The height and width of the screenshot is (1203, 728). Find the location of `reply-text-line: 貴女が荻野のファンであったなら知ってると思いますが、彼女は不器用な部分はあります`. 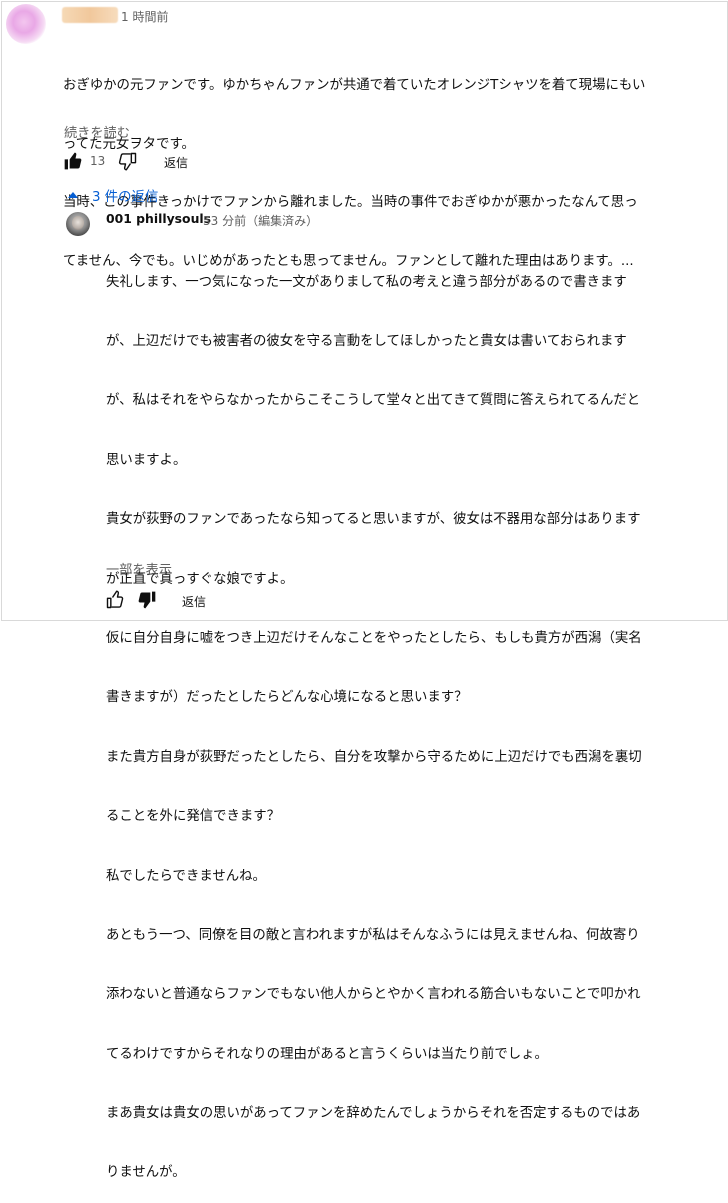

reply-text-line: 貴女が荻野のファンであったなら知ってると思いますが、彼女は不器用な部分はあります is located at coordinates (373, 520).